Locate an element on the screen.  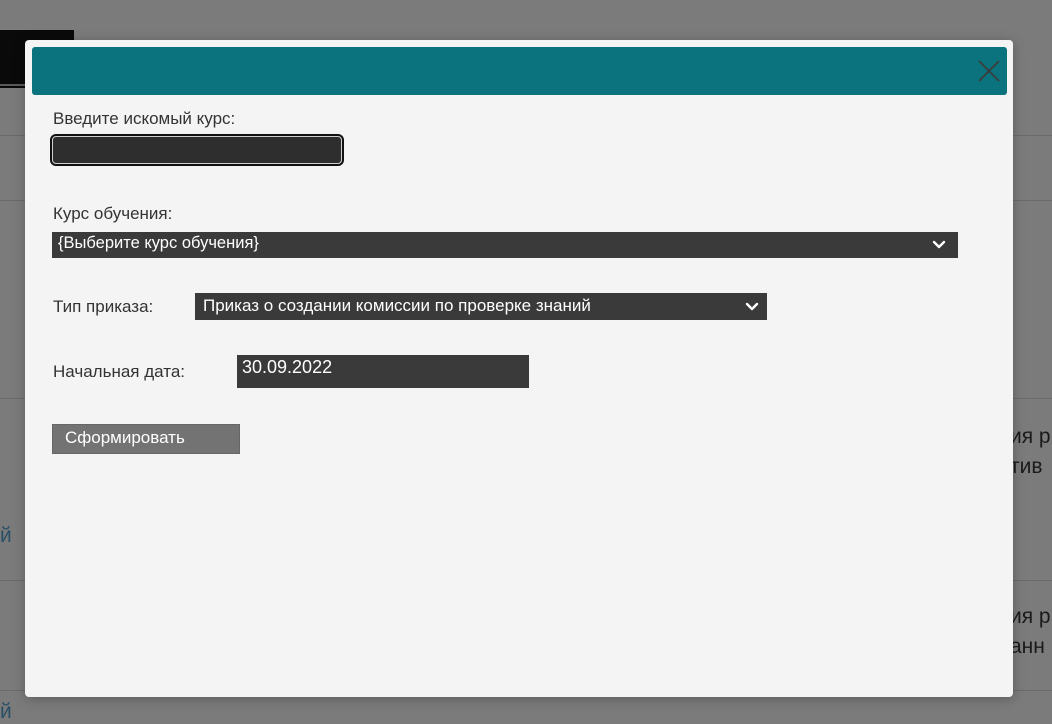
close-button is located at coordinates (989, 71).